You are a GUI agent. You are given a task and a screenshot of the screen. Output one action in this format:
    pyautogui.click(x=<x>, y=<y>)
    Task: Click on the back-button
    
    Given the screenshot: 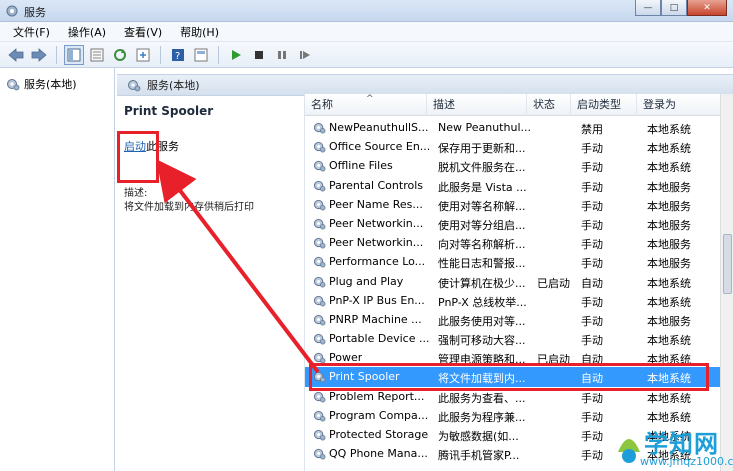 What is the action you would take?
    pyautogui.click(x=16, y=55)
    